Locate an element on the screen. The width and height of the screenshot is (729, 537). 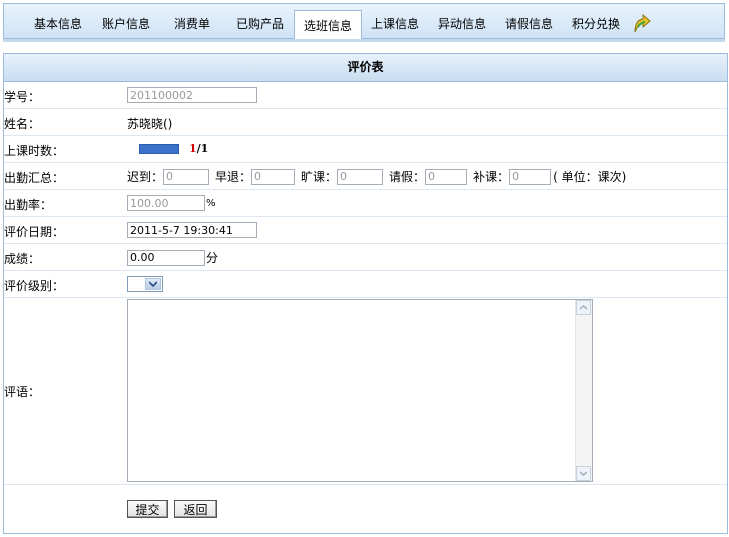
row-sessions: 上课时数： 1/1 is located at coordinates (365, 149).